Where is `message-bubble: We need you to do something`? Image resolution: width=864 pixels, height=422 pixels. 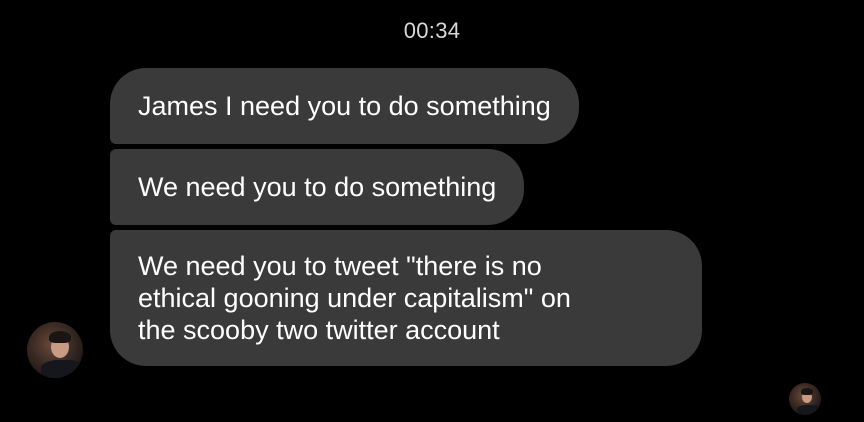 message-bubble: We need you to do something is located at coordinates (317, 187).